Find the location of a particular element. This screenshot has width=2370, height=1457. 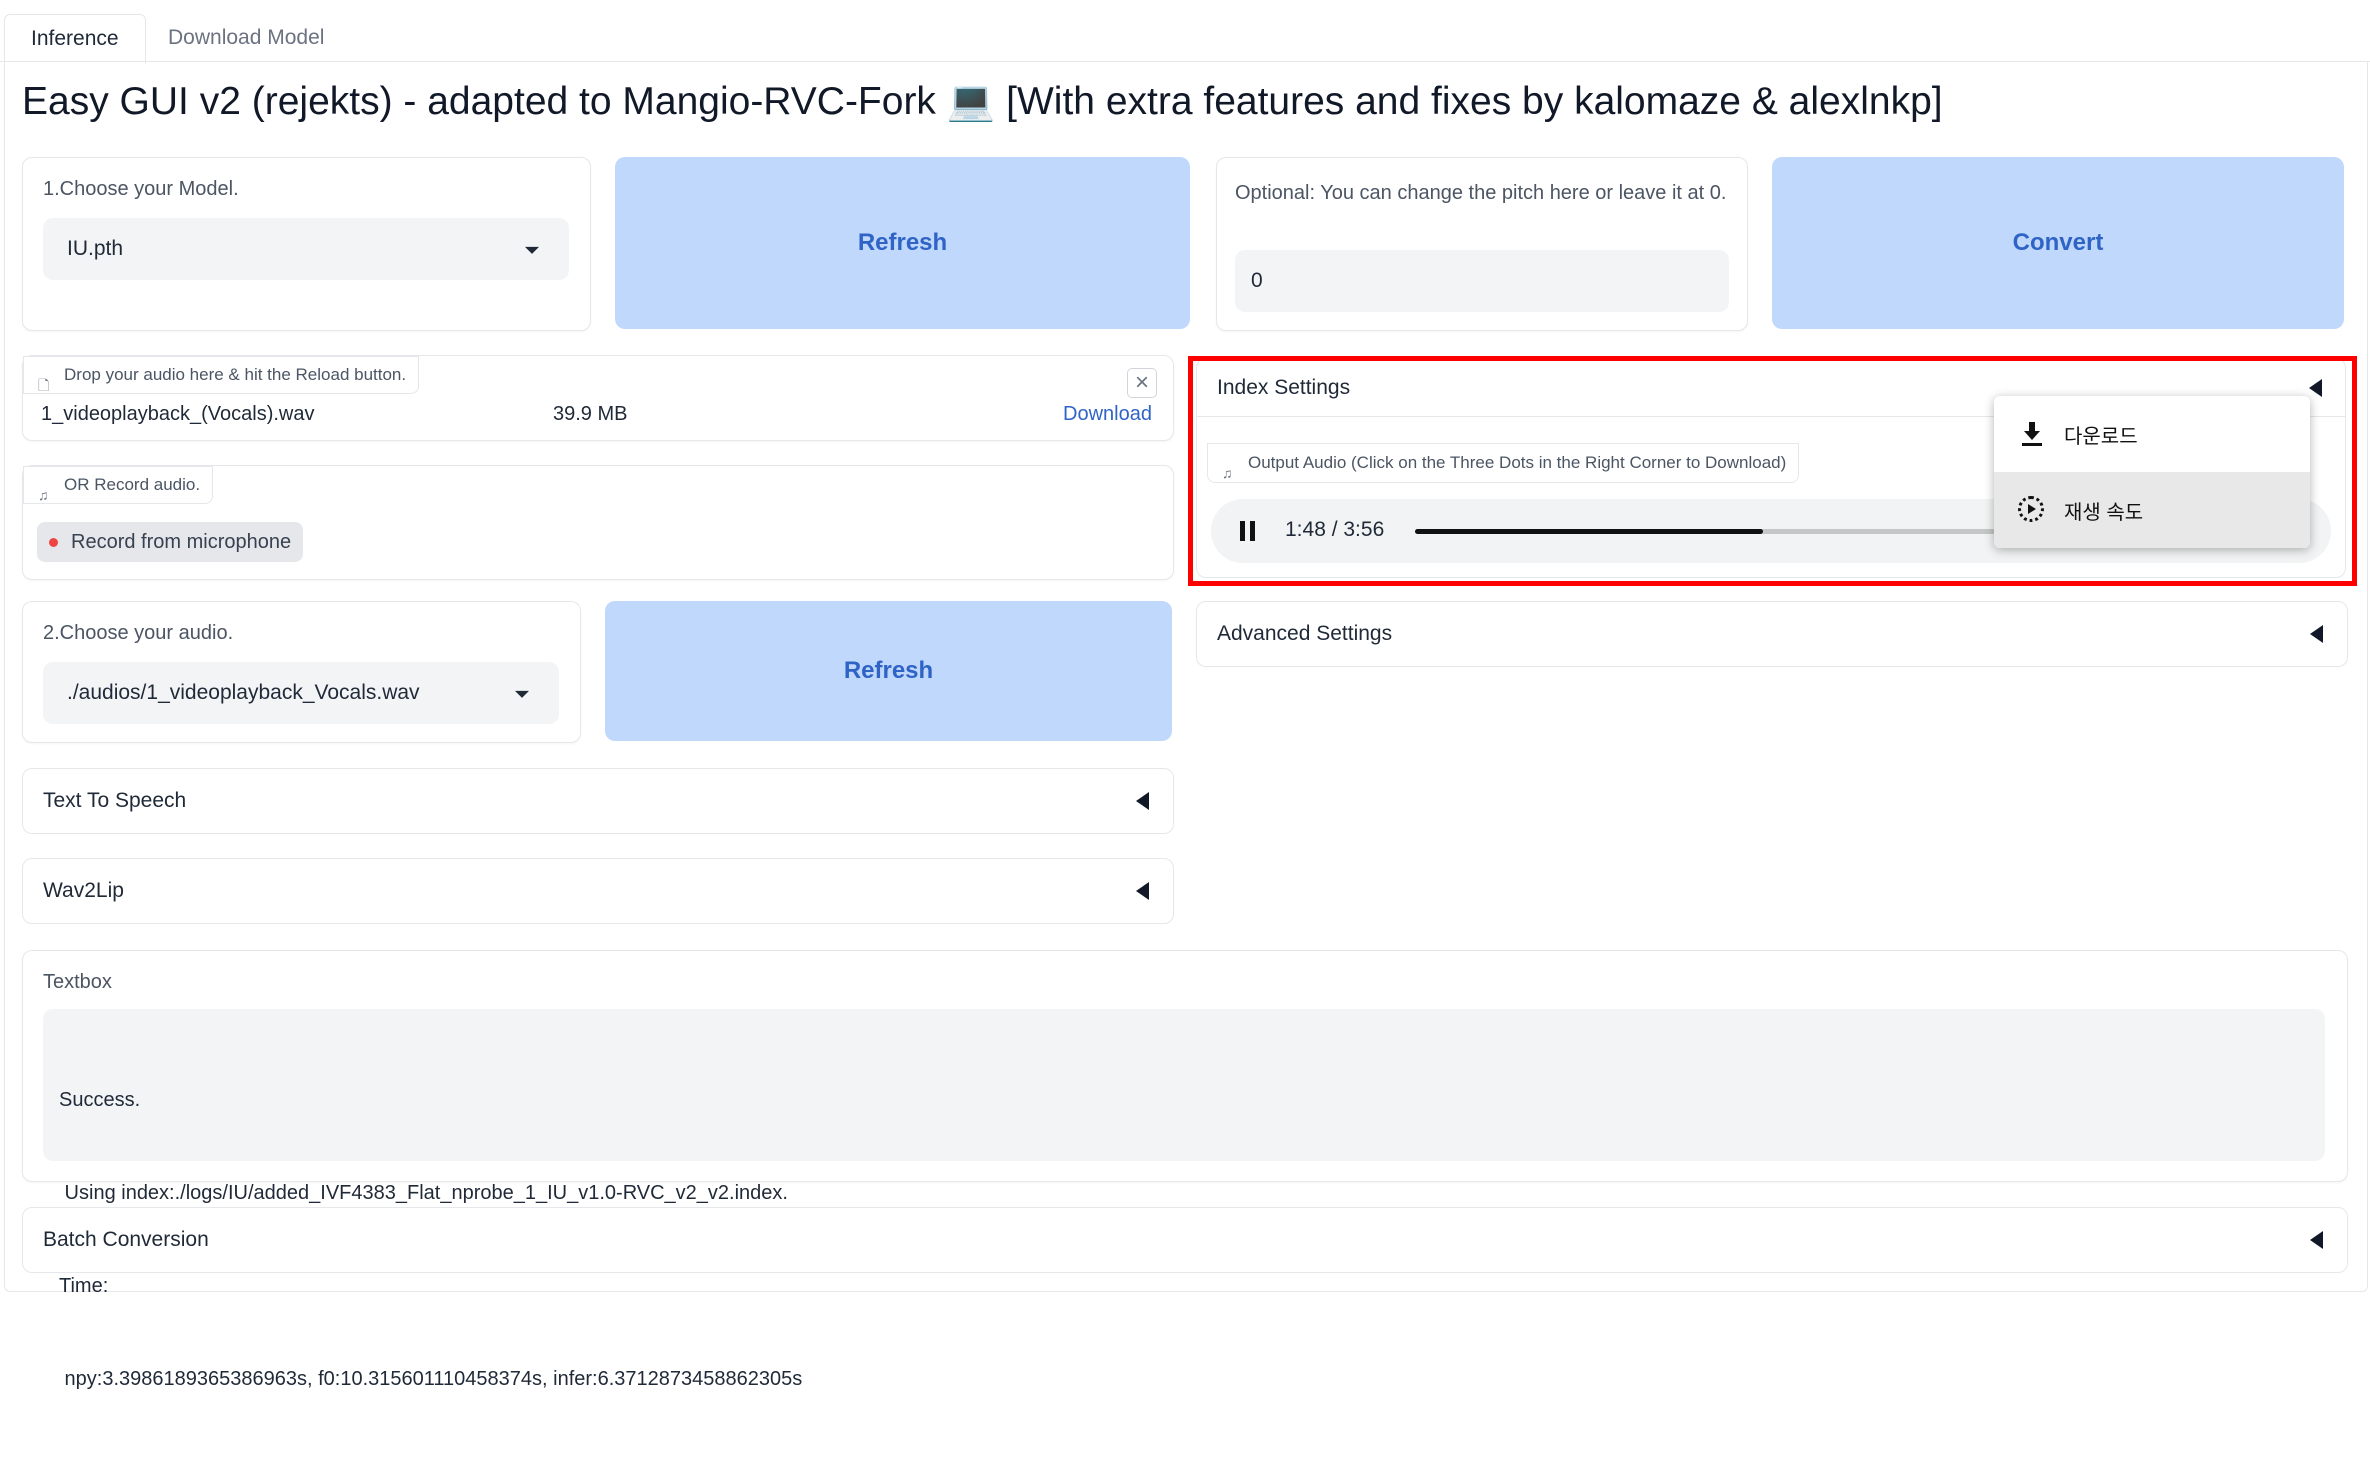

record-dot-icon is located at coordinates (53, 542).